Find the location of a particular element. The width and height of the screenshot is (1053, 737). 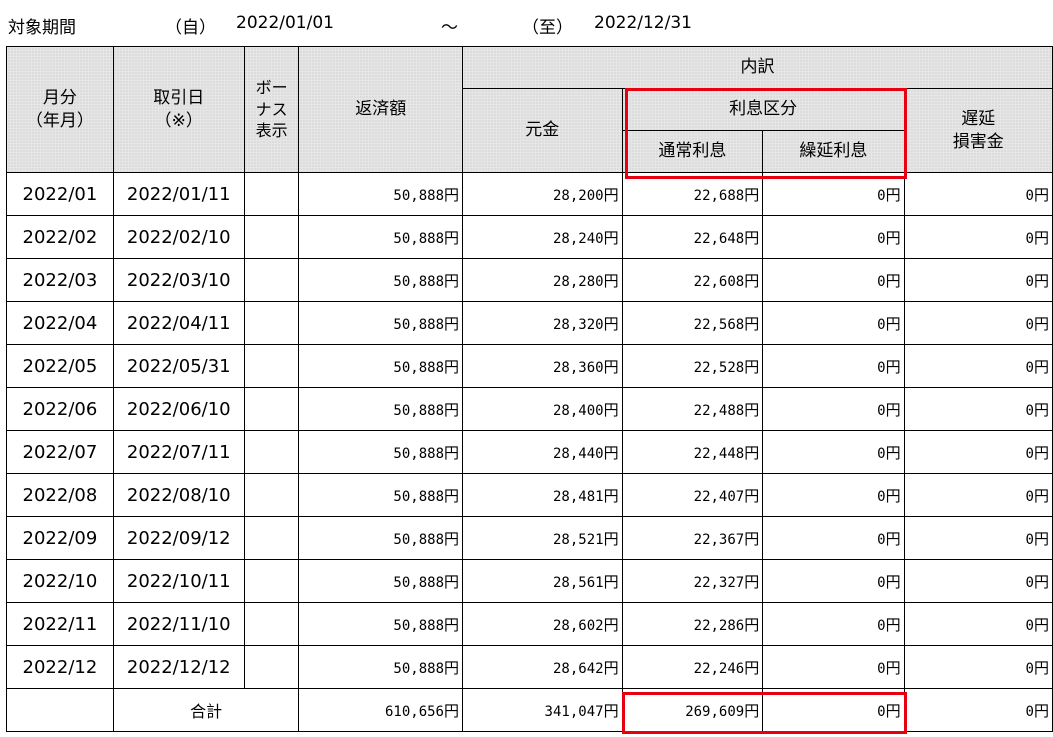

header-date: 取引日 （※） is located at coordinates (178, 109).